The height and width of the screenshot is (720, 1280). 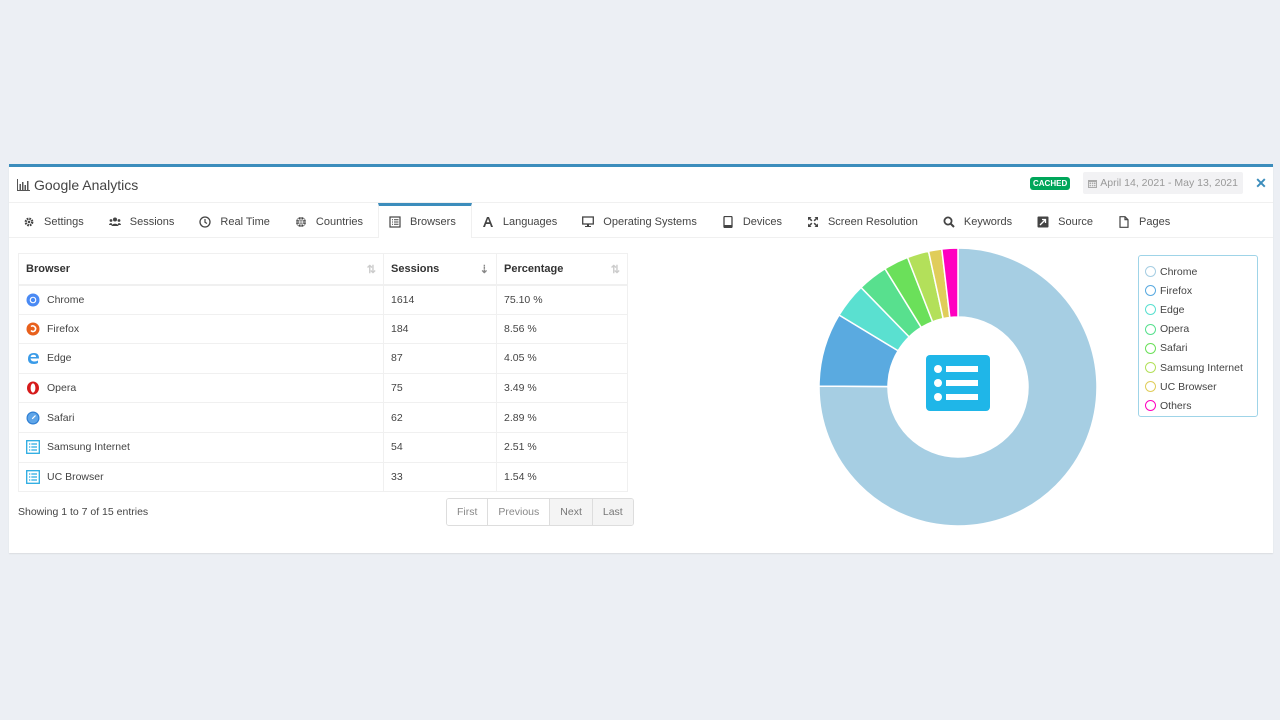 I want to click on sort-amount-desc-icon: ⇣, so click(x=484, y=269).